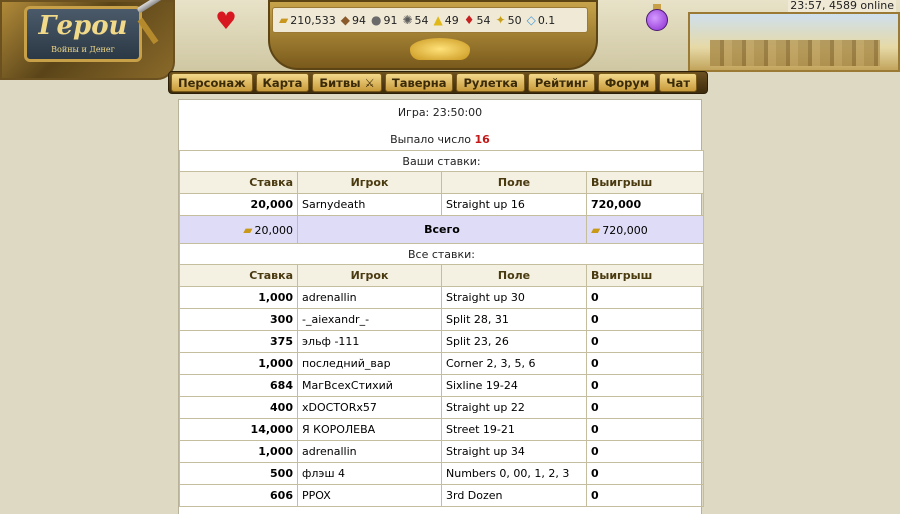  Describe the element at coordinates (238, 473) in the screenshot. I see `bet-stake: 500` at that location.